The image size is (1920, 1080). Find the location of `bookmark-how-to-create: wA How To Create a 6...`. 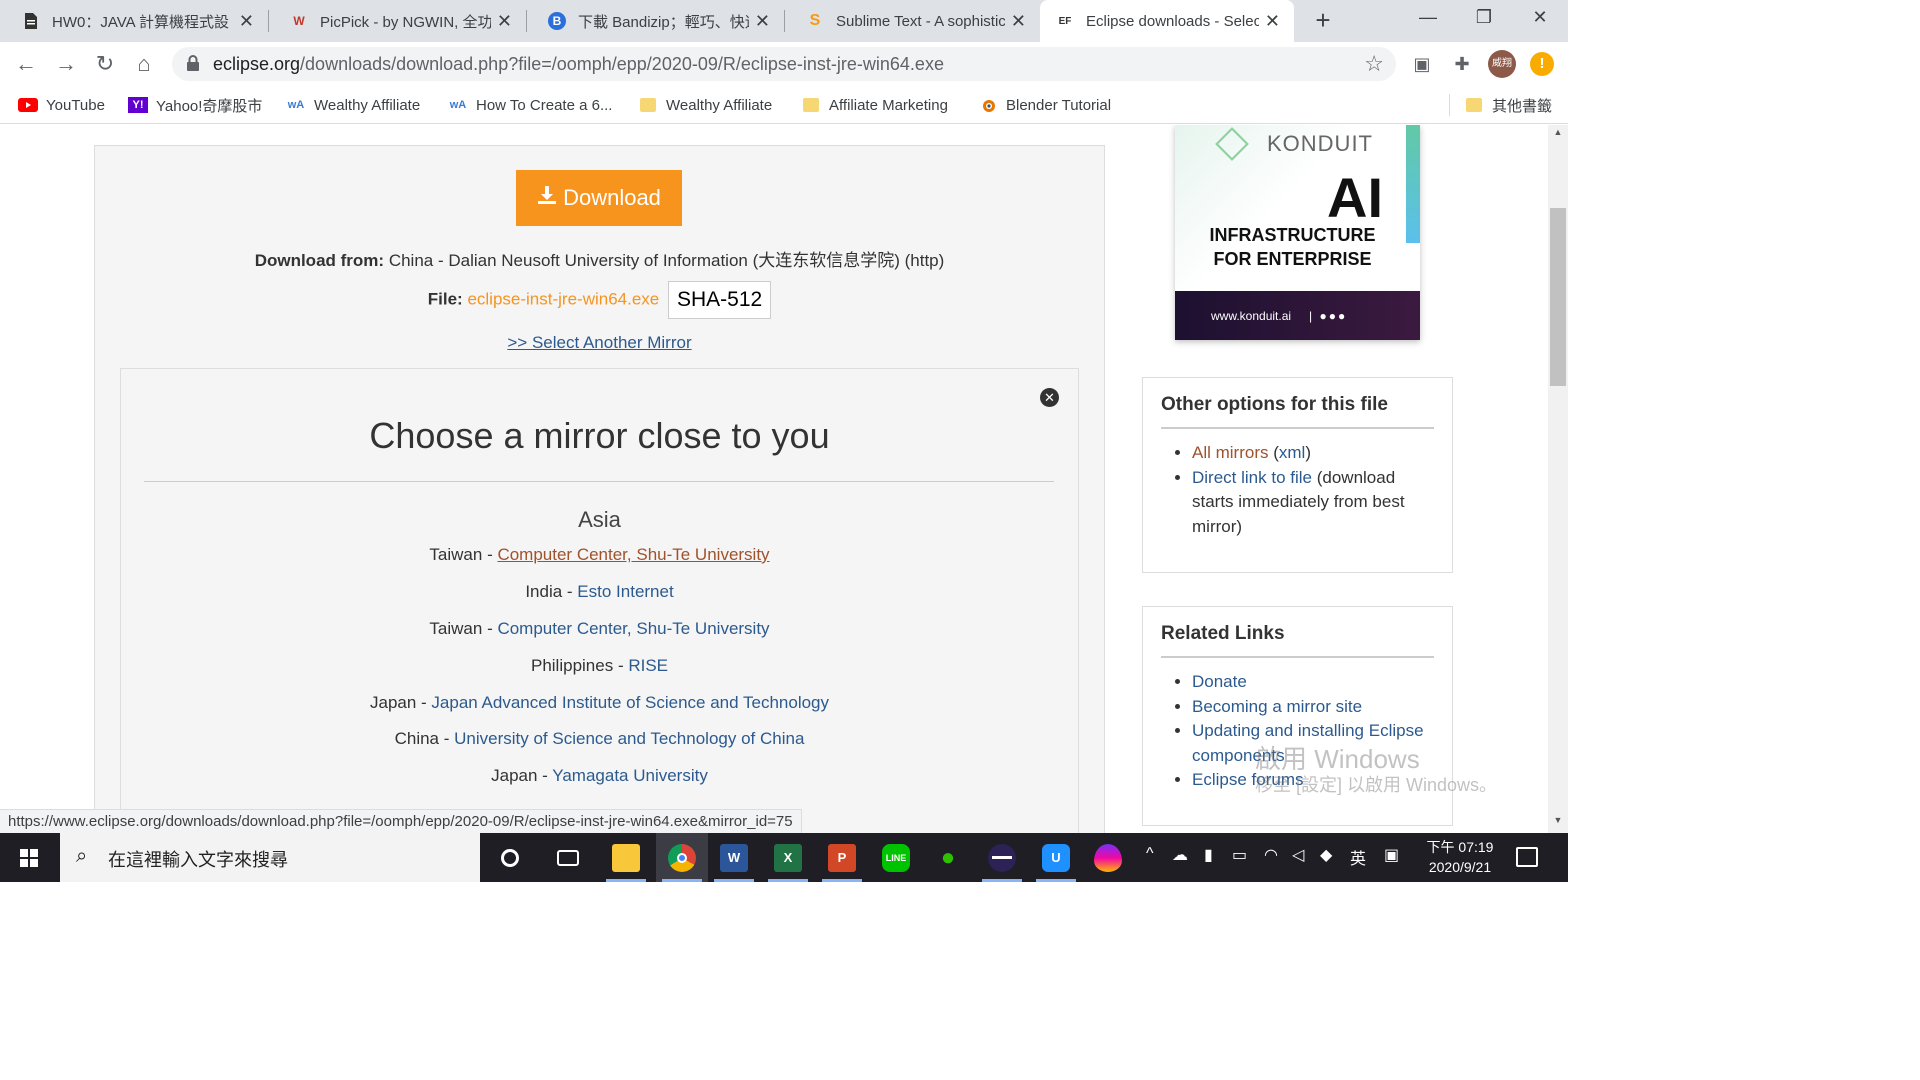

bookmark-how-to-create: wA How To Create a 6... is located at coordinates (530, 105).